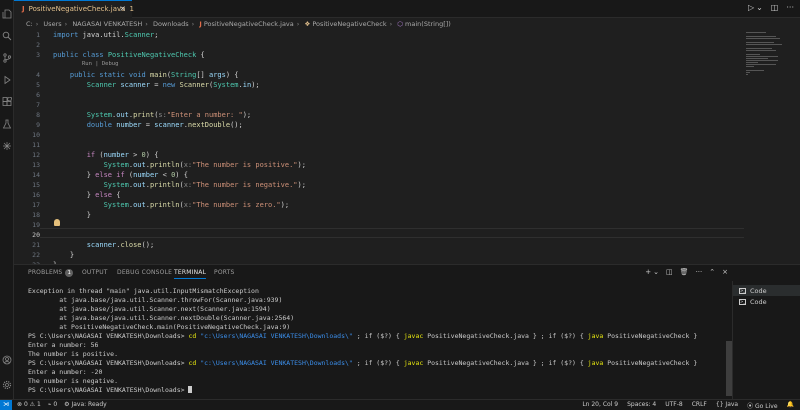 This screenshot has width=800, height=410. I want to click on terminal-dropdown-icon: ⌄, so click(656, 272).